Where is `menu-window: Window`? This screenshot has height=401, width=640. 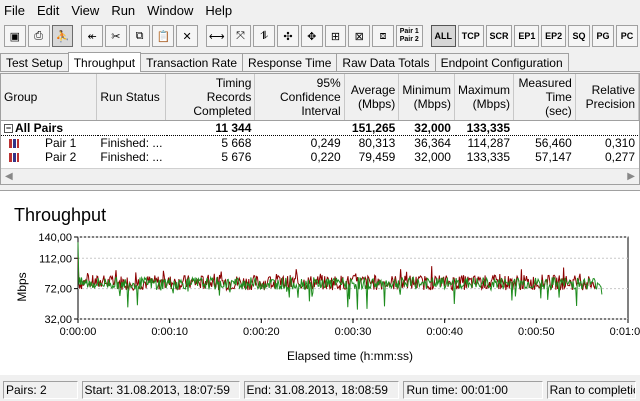 menu-window: Window is located at coordinates (170, 10).